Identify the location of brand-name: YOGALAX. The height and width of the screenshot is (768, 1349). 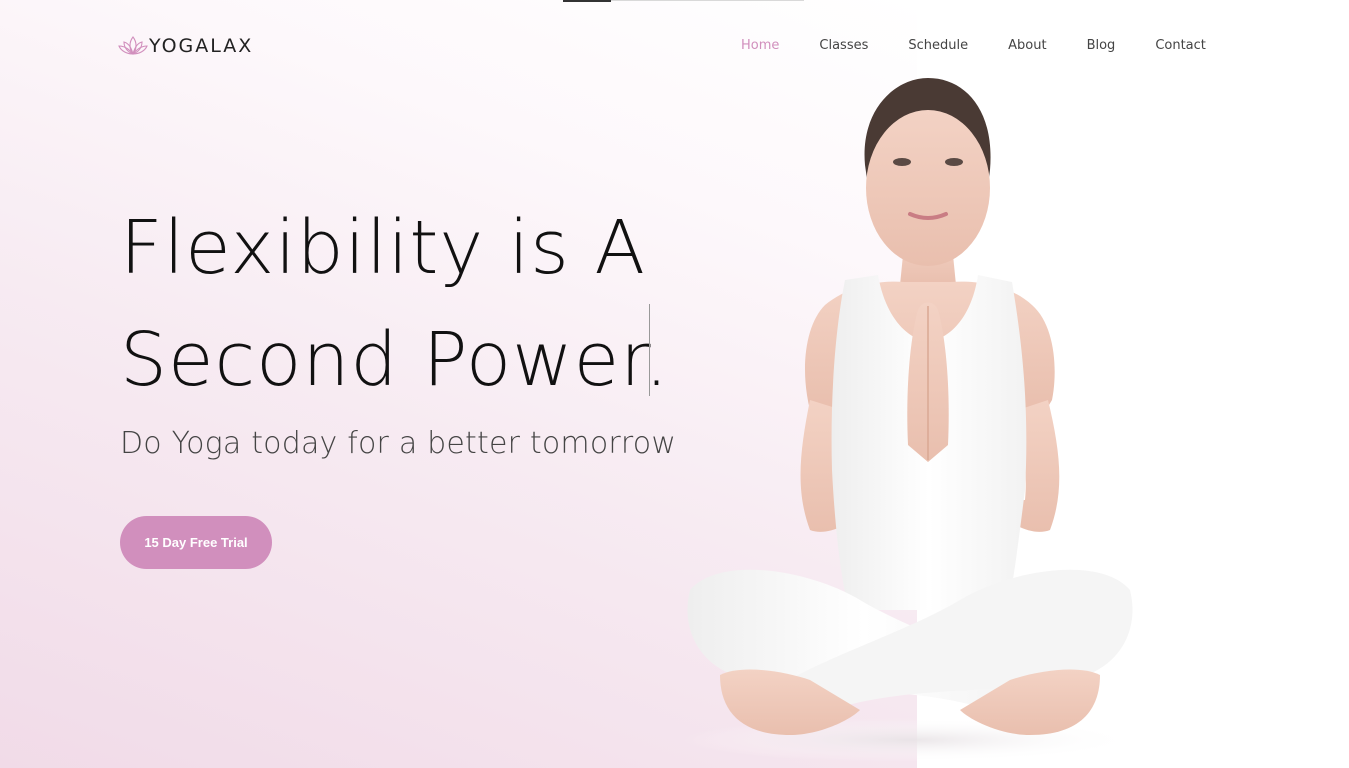
(201, 46).